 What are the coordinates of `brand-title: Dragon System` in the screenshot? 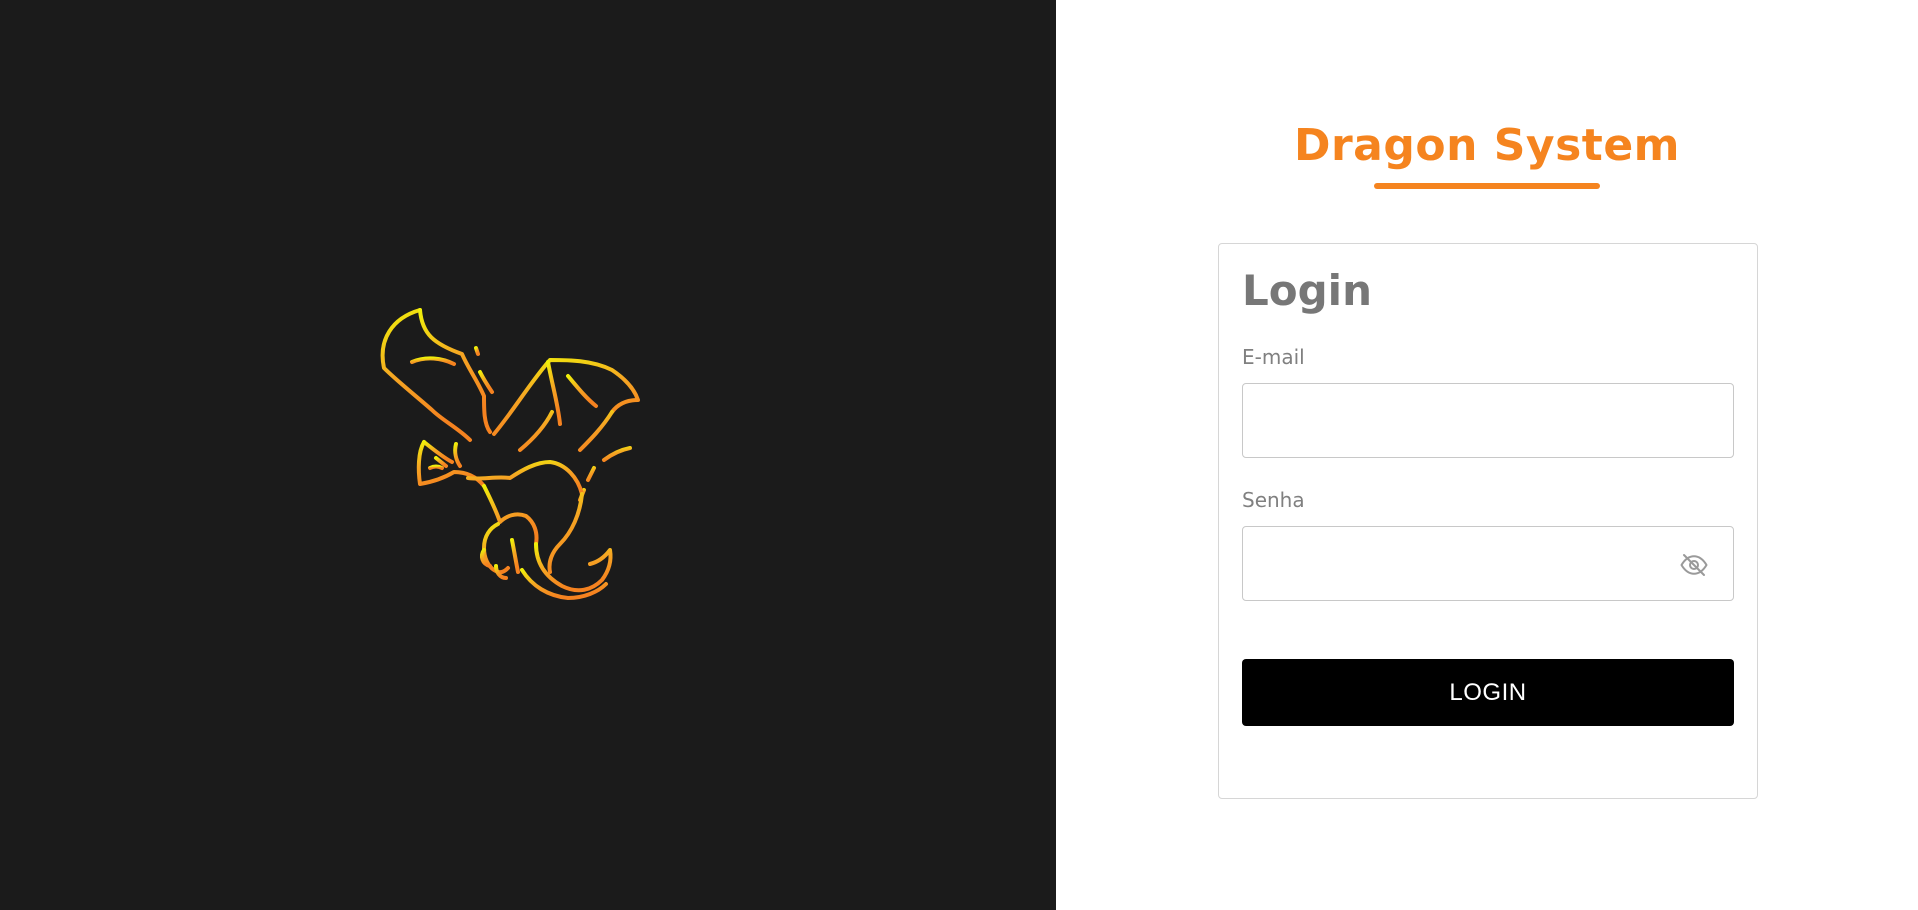 It's located at (1487, 145).